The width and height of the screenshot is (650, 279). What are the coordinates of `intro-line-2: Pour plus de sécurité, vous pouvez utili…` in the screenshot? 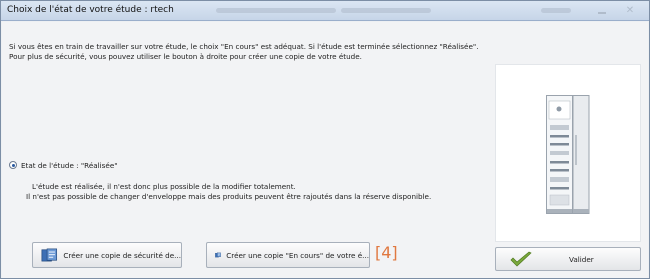 It's located at (185, 56).